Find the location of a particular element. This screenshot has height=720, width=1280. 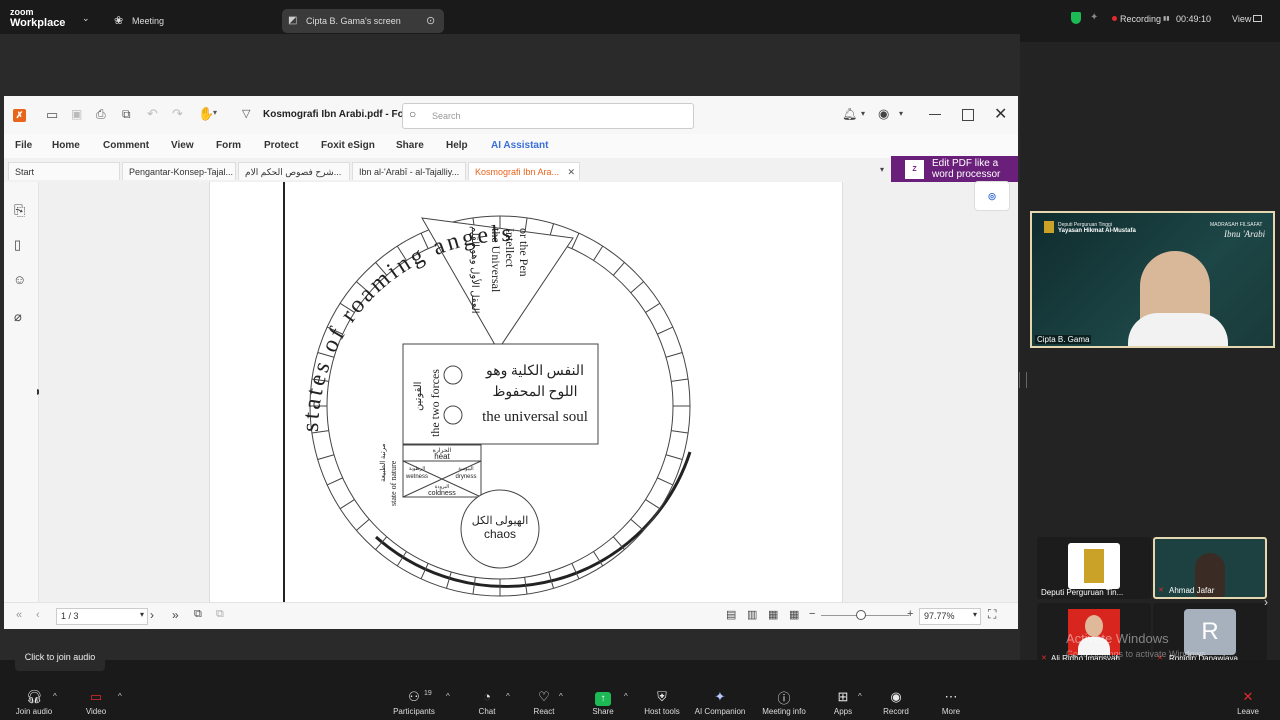

host-tools-button: ⛨ is located at coordinates (662, 697).